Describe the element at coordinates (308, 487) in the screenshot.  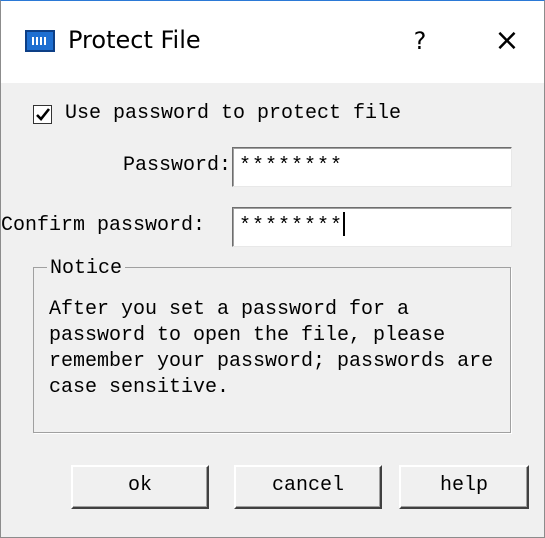
I see `cancel-button: cancel` at that location.